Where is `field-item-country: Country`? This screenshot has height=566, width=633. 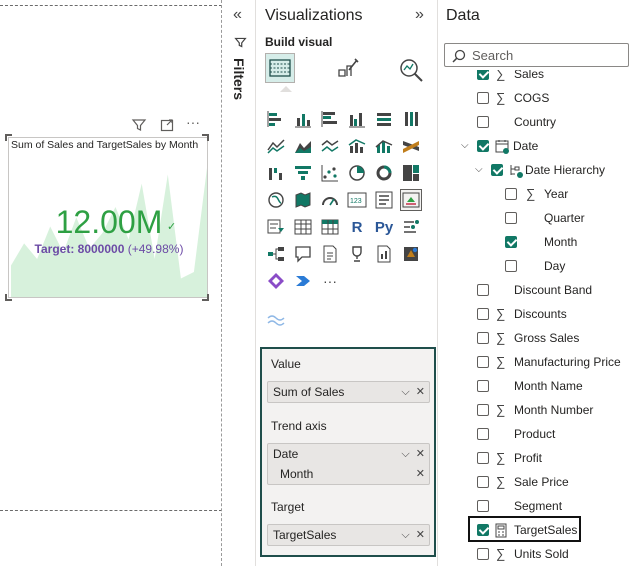
field-item-country: Country is located at coordinates (535, 122).